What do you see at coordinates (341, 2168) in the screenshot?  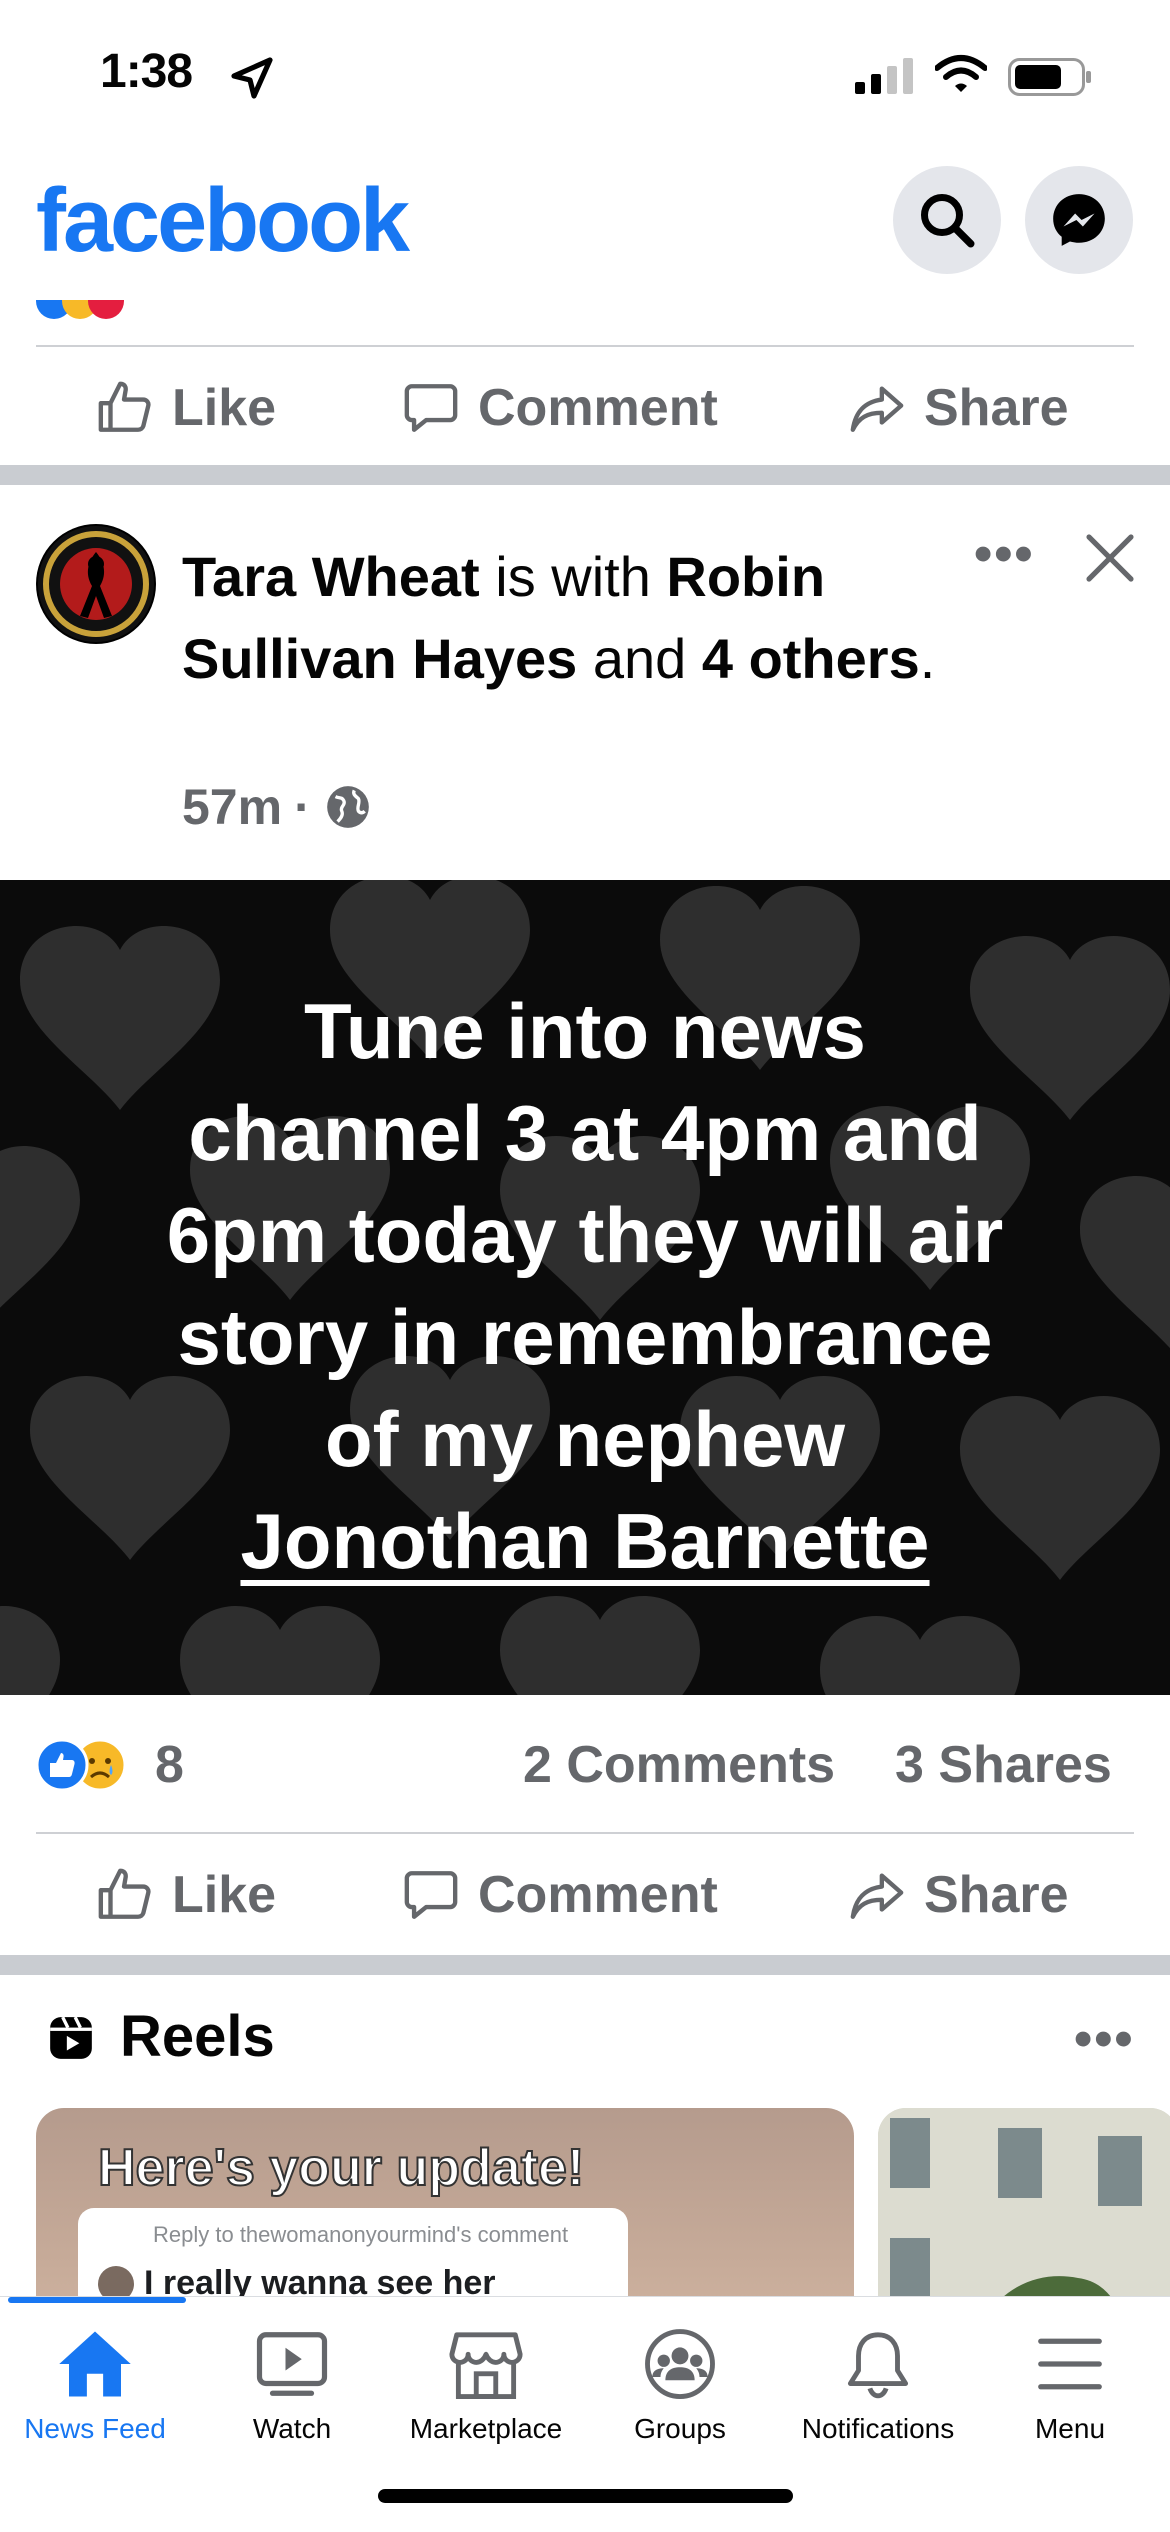 I see `reel-headline: Here's your update!` at bounding box center [341, 2168].